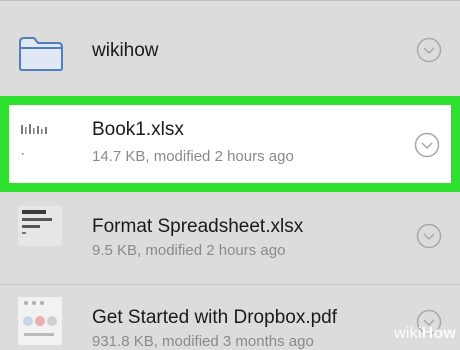 This screenshot has height=350, width=460. Describe the element at coordinates (41, 54) in the screenshot. I see `folder-icon` at that location.